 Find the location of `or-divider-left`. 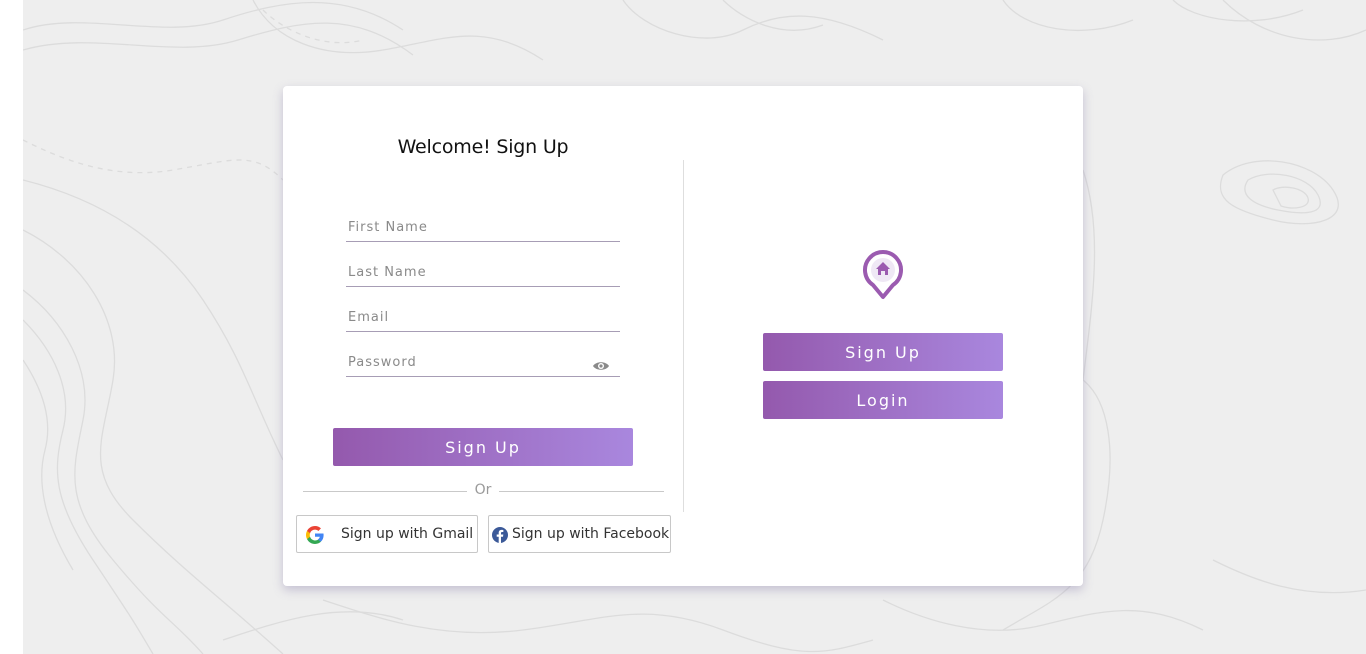

or-divider-left is located at coordinates (385, 491).